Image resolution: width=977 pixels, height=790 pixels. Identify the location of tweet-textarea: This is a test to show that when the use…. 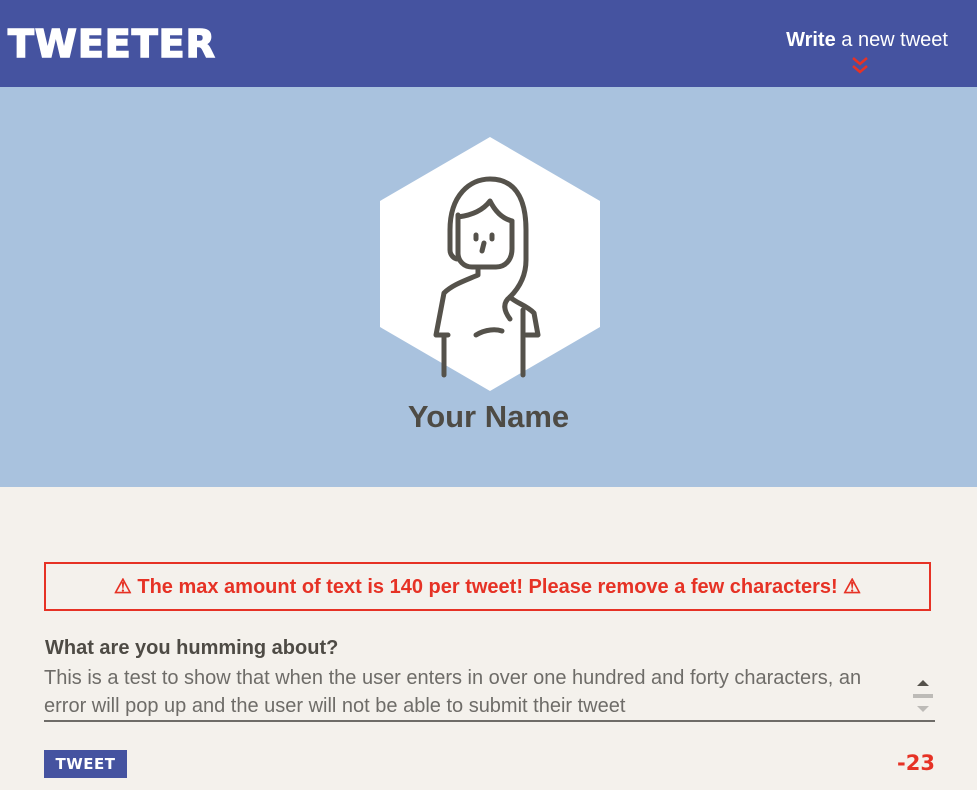
(475, 692).